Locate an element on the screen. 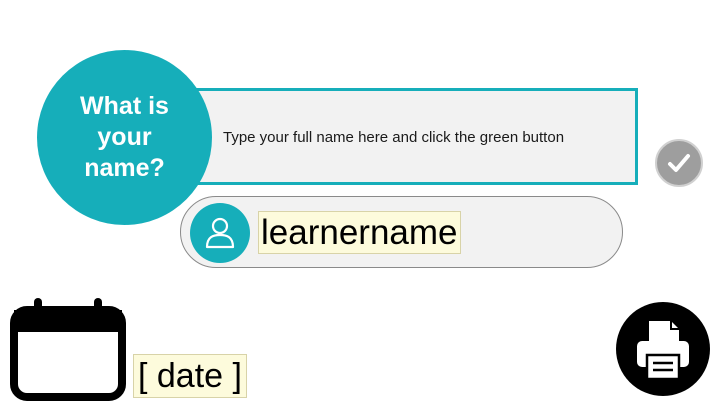  printer-icon is located at coordinates (663, 351).